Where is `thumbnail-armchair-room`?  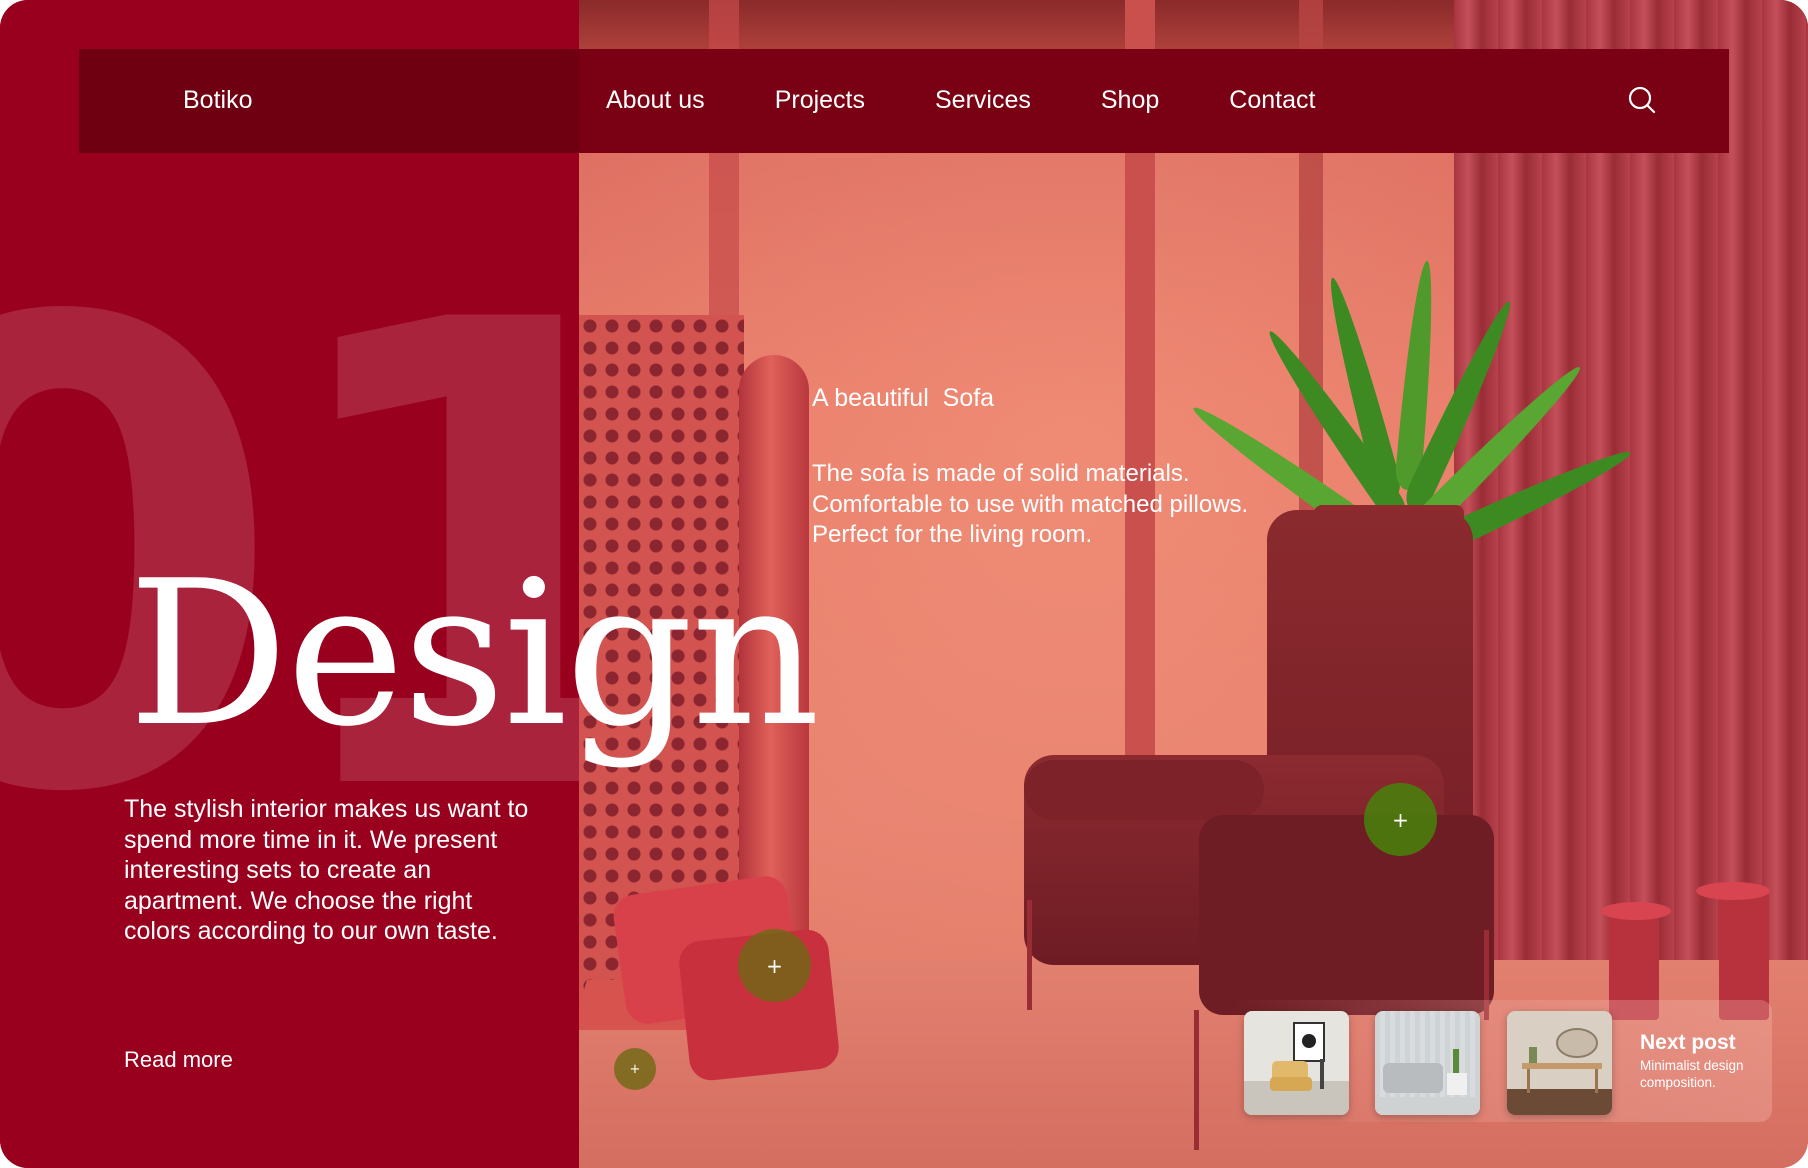
thumbnail-armchair-room is located at coordinates (1296, 1063).